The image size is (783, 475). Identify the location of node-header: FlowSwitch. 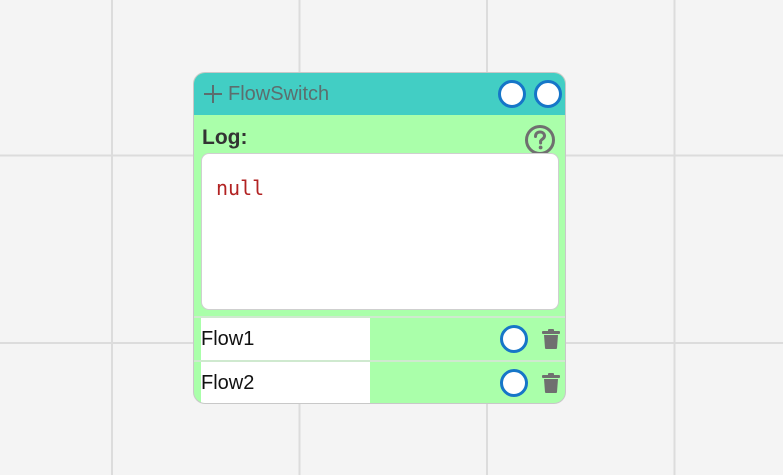
(379, 94).